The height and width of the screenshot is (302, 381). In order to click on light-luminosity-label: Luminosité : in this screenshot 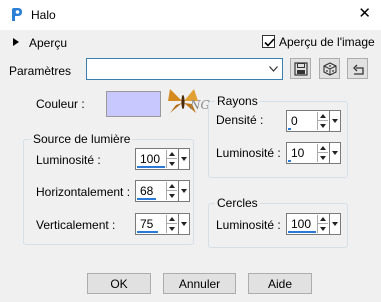, I will do `click(68, 160)`.